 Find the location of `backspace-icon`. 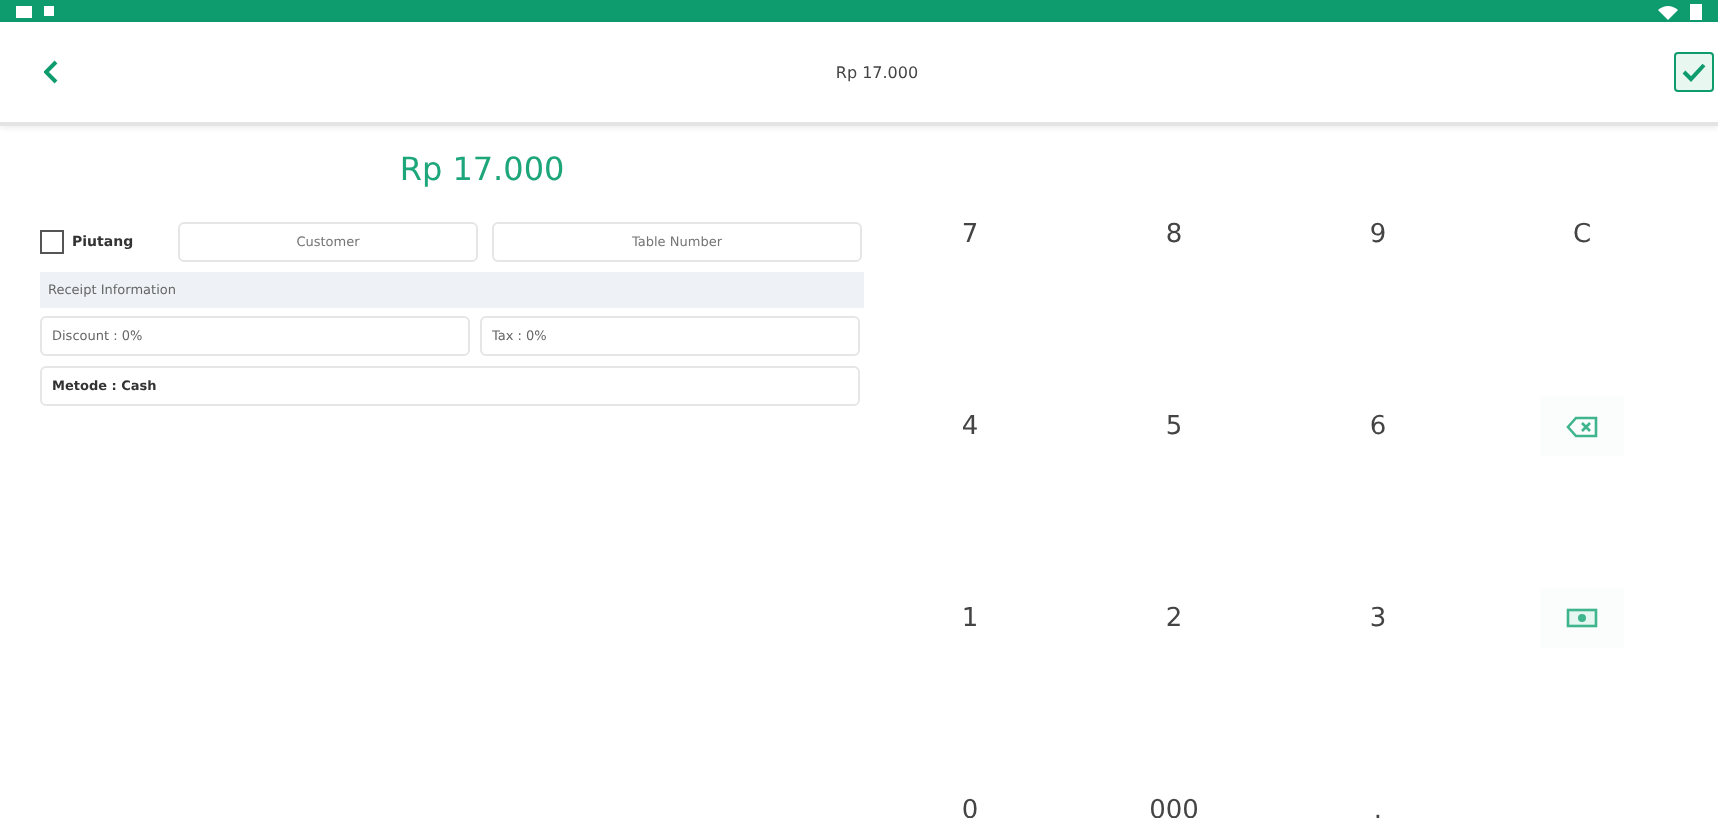

backspace-icon is located at coordinates (1582, 426).